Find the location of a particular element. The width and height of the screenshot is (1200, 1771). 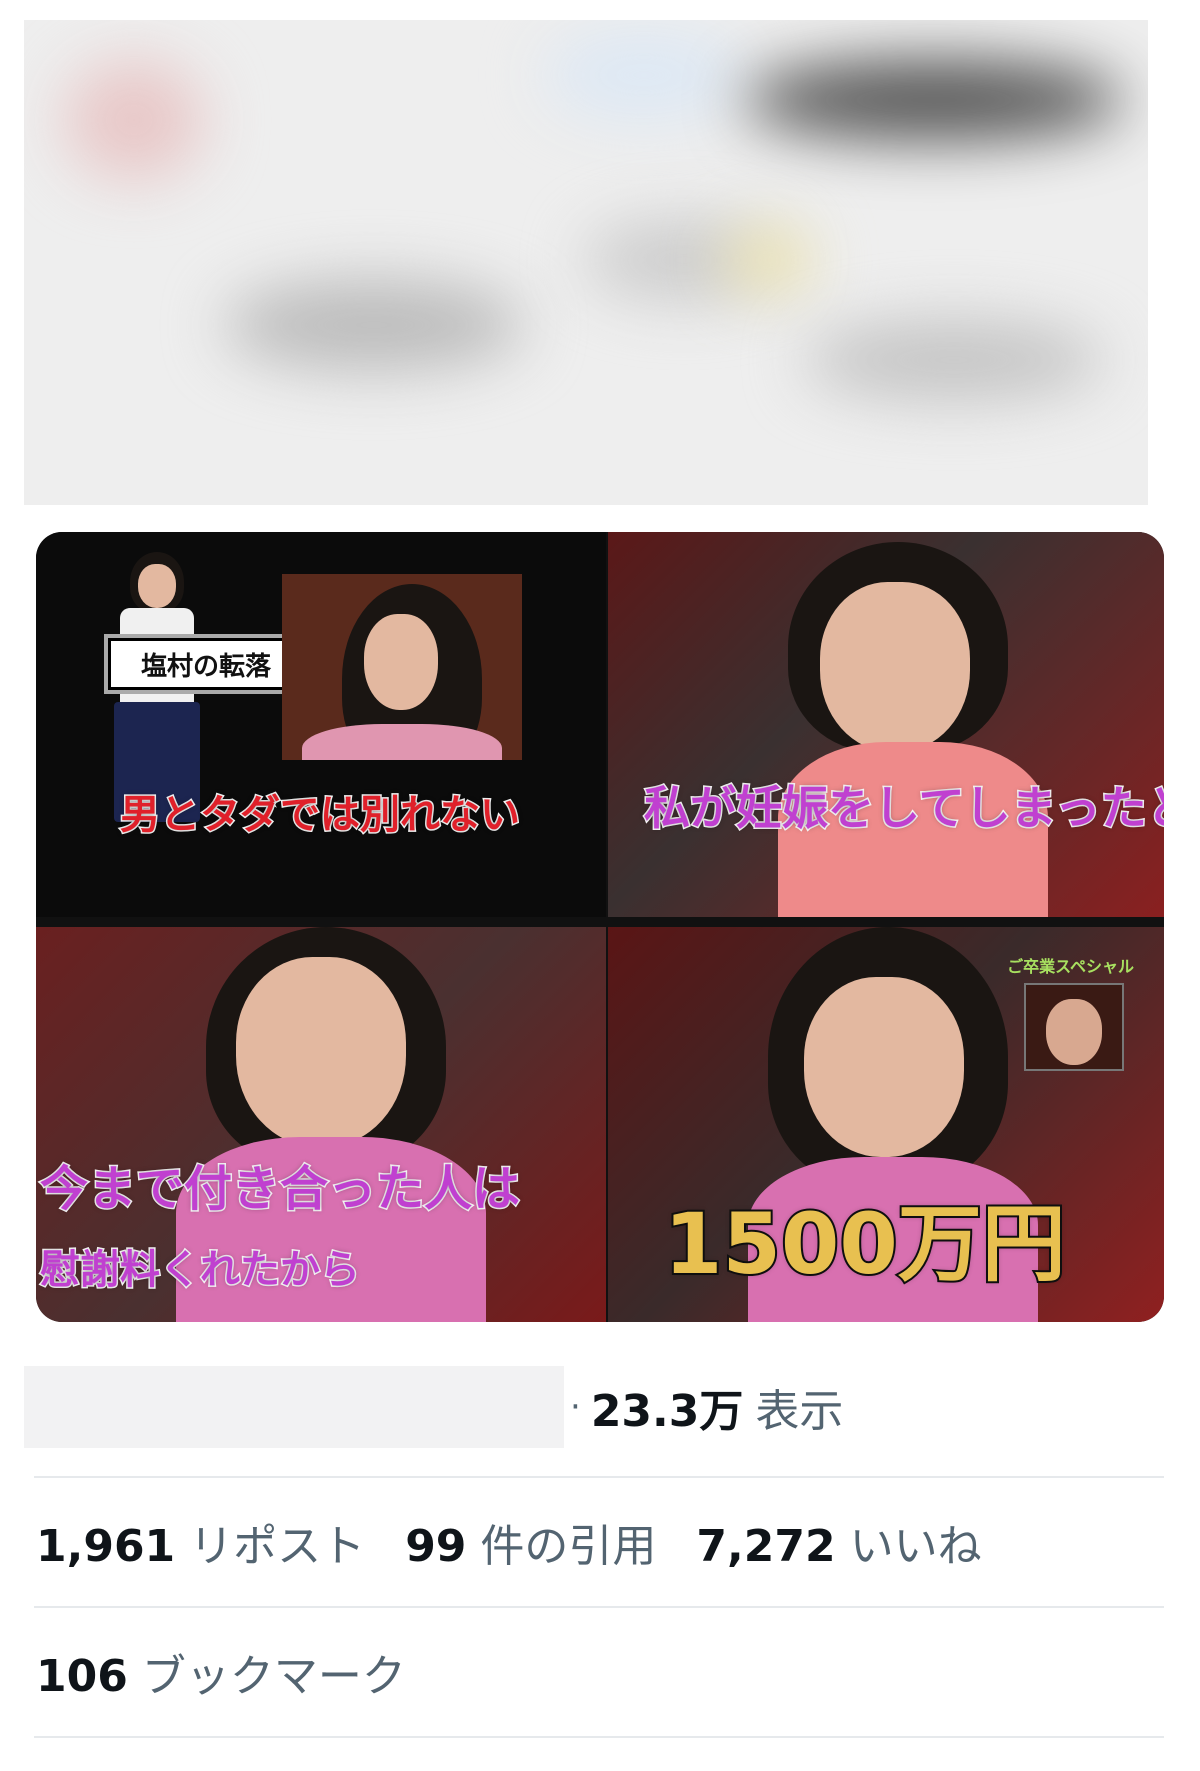

media-panel-4: ご卒業スペシャル 1500万円 is located at coordinates (886, 1124).